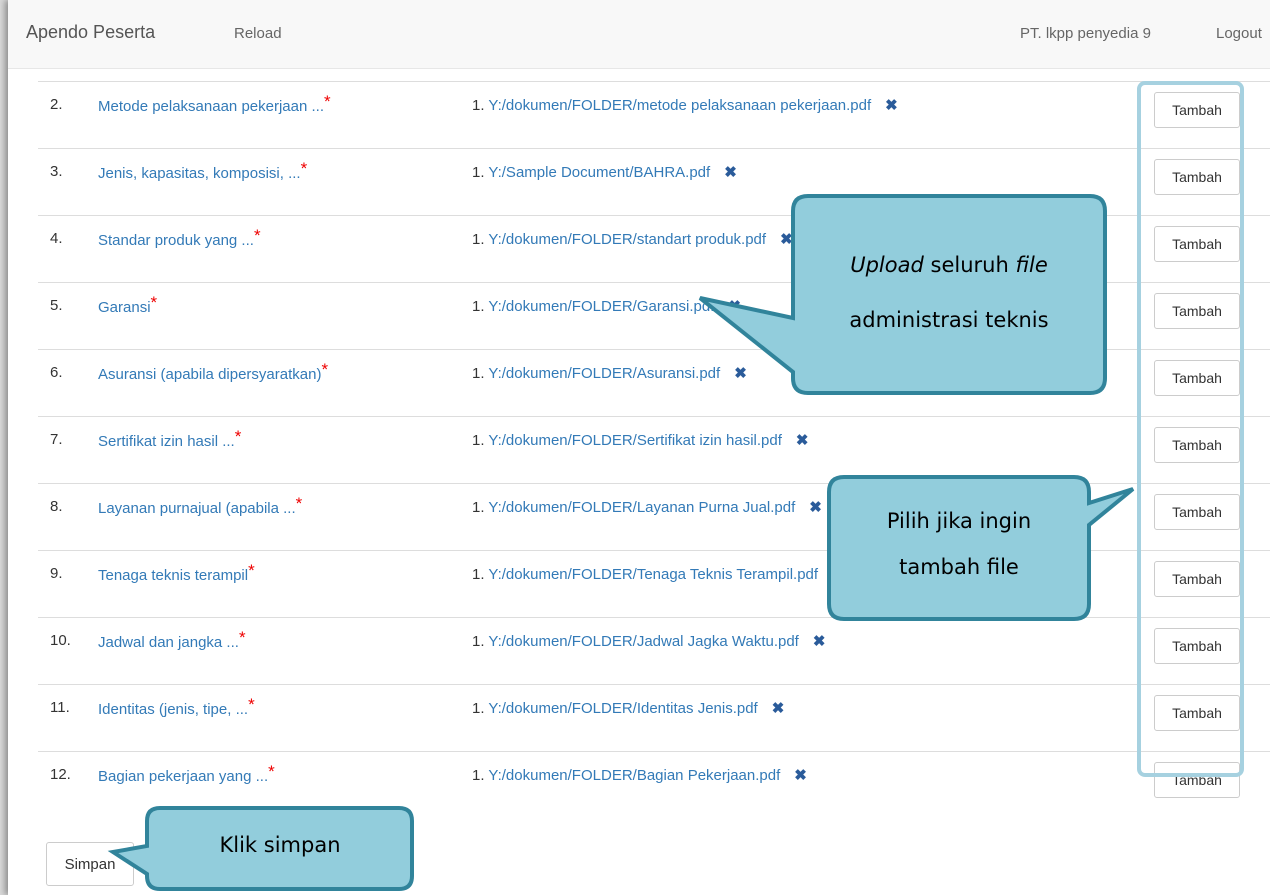  Describe the element at coordinates (949, 293) in the screenshot. I see `callout-upload-text: Upload seluruh file administrasi teknis` at that location.